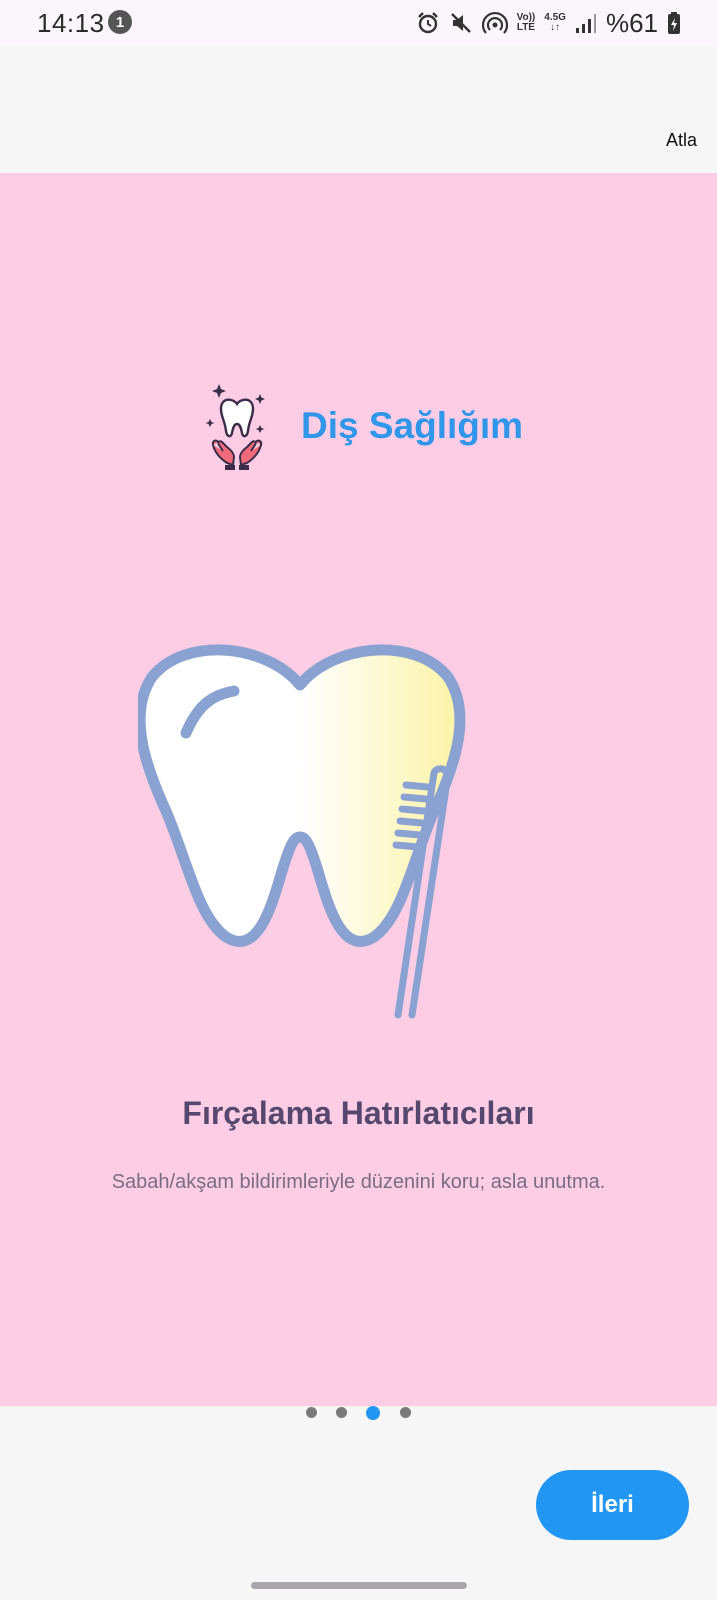 Image resolution: width=717 pixels, height=1600 pixels. Describe the element at coordinates (358, 23) in the screenshot. I see `status-bar: 14:13 1 Vo)) LTE 4.5G ↓↑ %61` at that location.